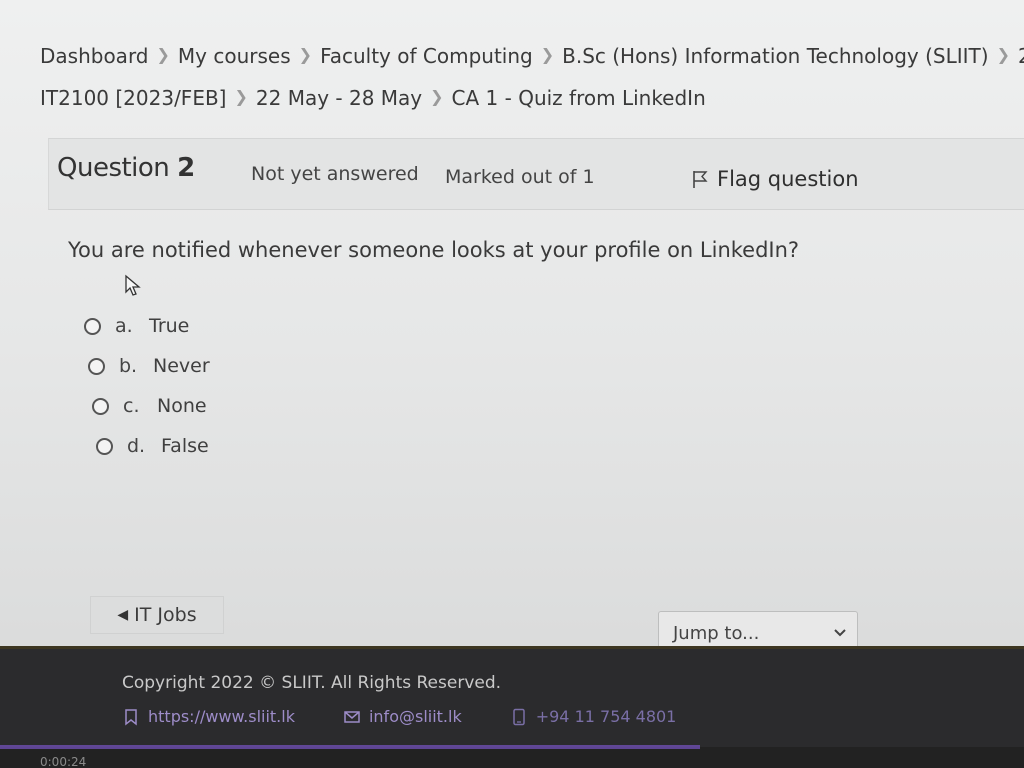  What do you see at coordinates (133, 285) in the screenshot?
I see `mouse-cursor-icon` at bounding box center [133, 285].